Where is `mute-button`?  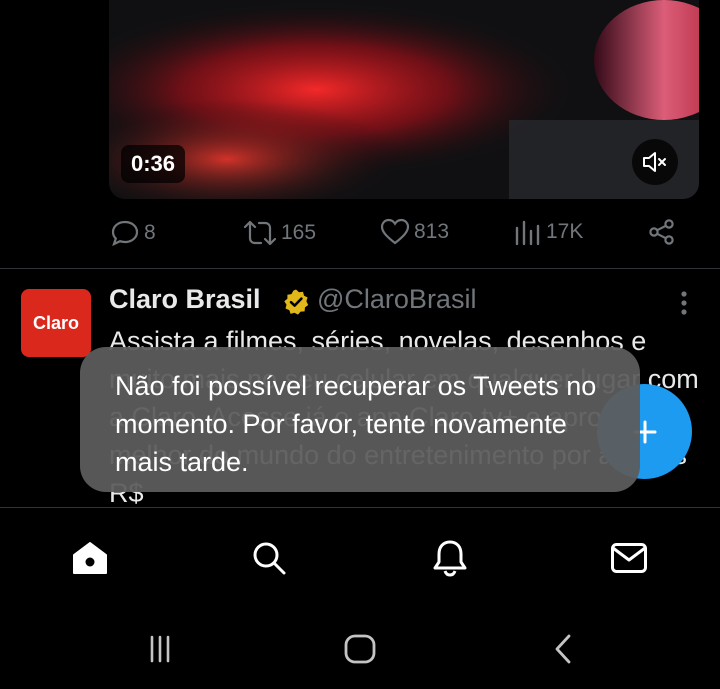
mute-button is located at coordinates (655, 162).